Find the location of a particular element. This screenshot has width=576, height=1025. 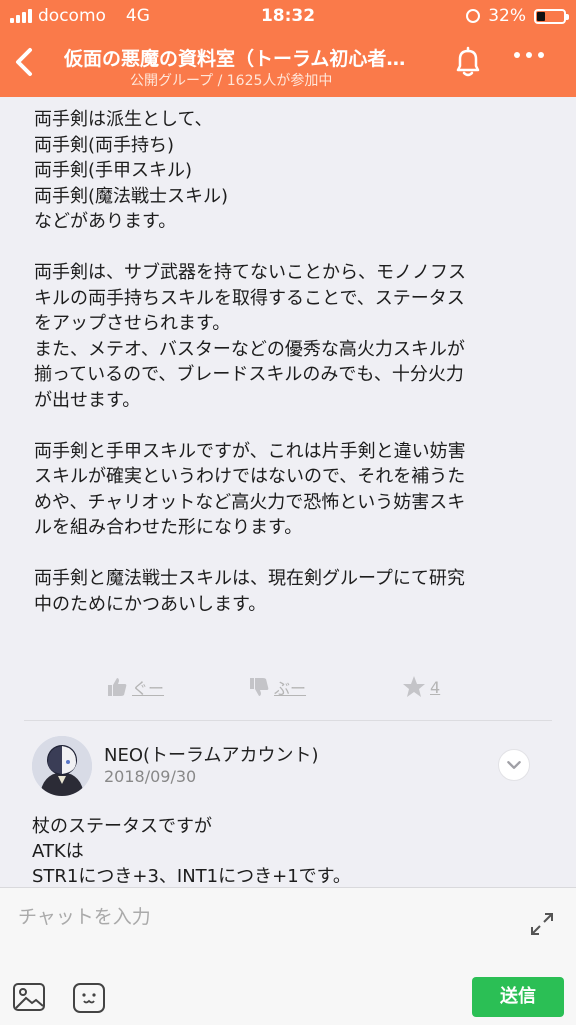

input-bar: チャットを入力 送信 is located at coordinates (288, 956).